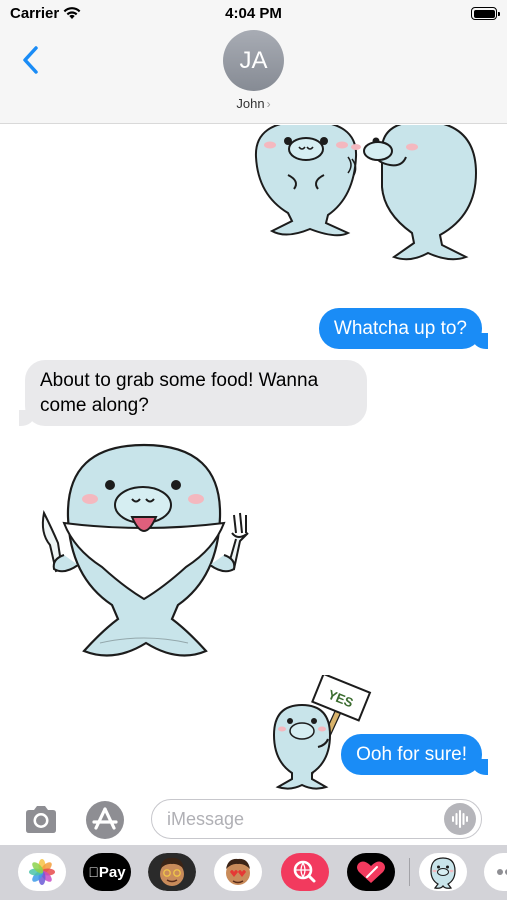  What do you see at coordinates (305, 872) in the screenshot?
I see `search-images-app-icon` at bounding box center [305, 872].